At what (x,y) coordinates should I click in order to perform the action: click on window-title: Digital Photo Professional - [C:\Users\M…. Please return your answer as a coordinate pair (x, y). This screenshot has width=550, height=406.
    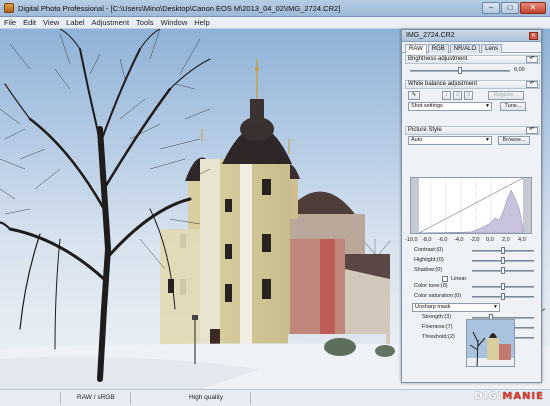
    Looking at the image, I should click on (179, 8).